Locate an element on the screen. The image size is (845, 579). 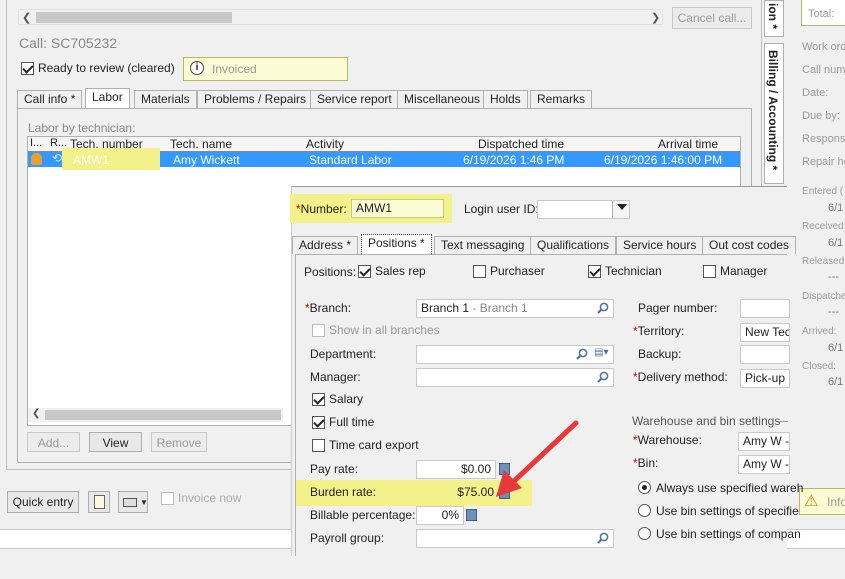
sales-rep-checkbox is located at coordinates (364, 271).